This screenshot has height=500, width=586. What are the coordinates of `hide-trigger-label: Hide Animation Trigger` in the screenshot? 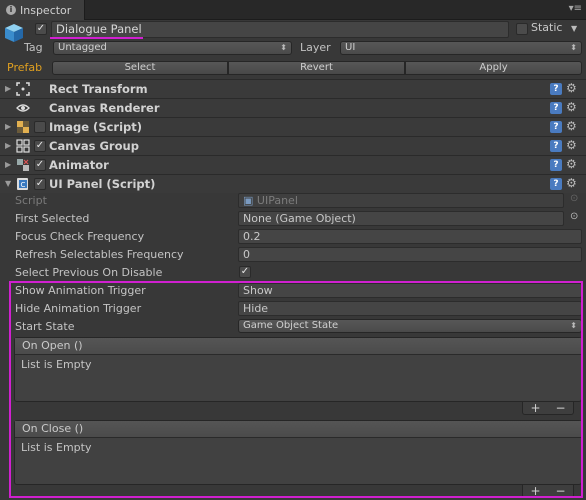 It's located at (78, 308).